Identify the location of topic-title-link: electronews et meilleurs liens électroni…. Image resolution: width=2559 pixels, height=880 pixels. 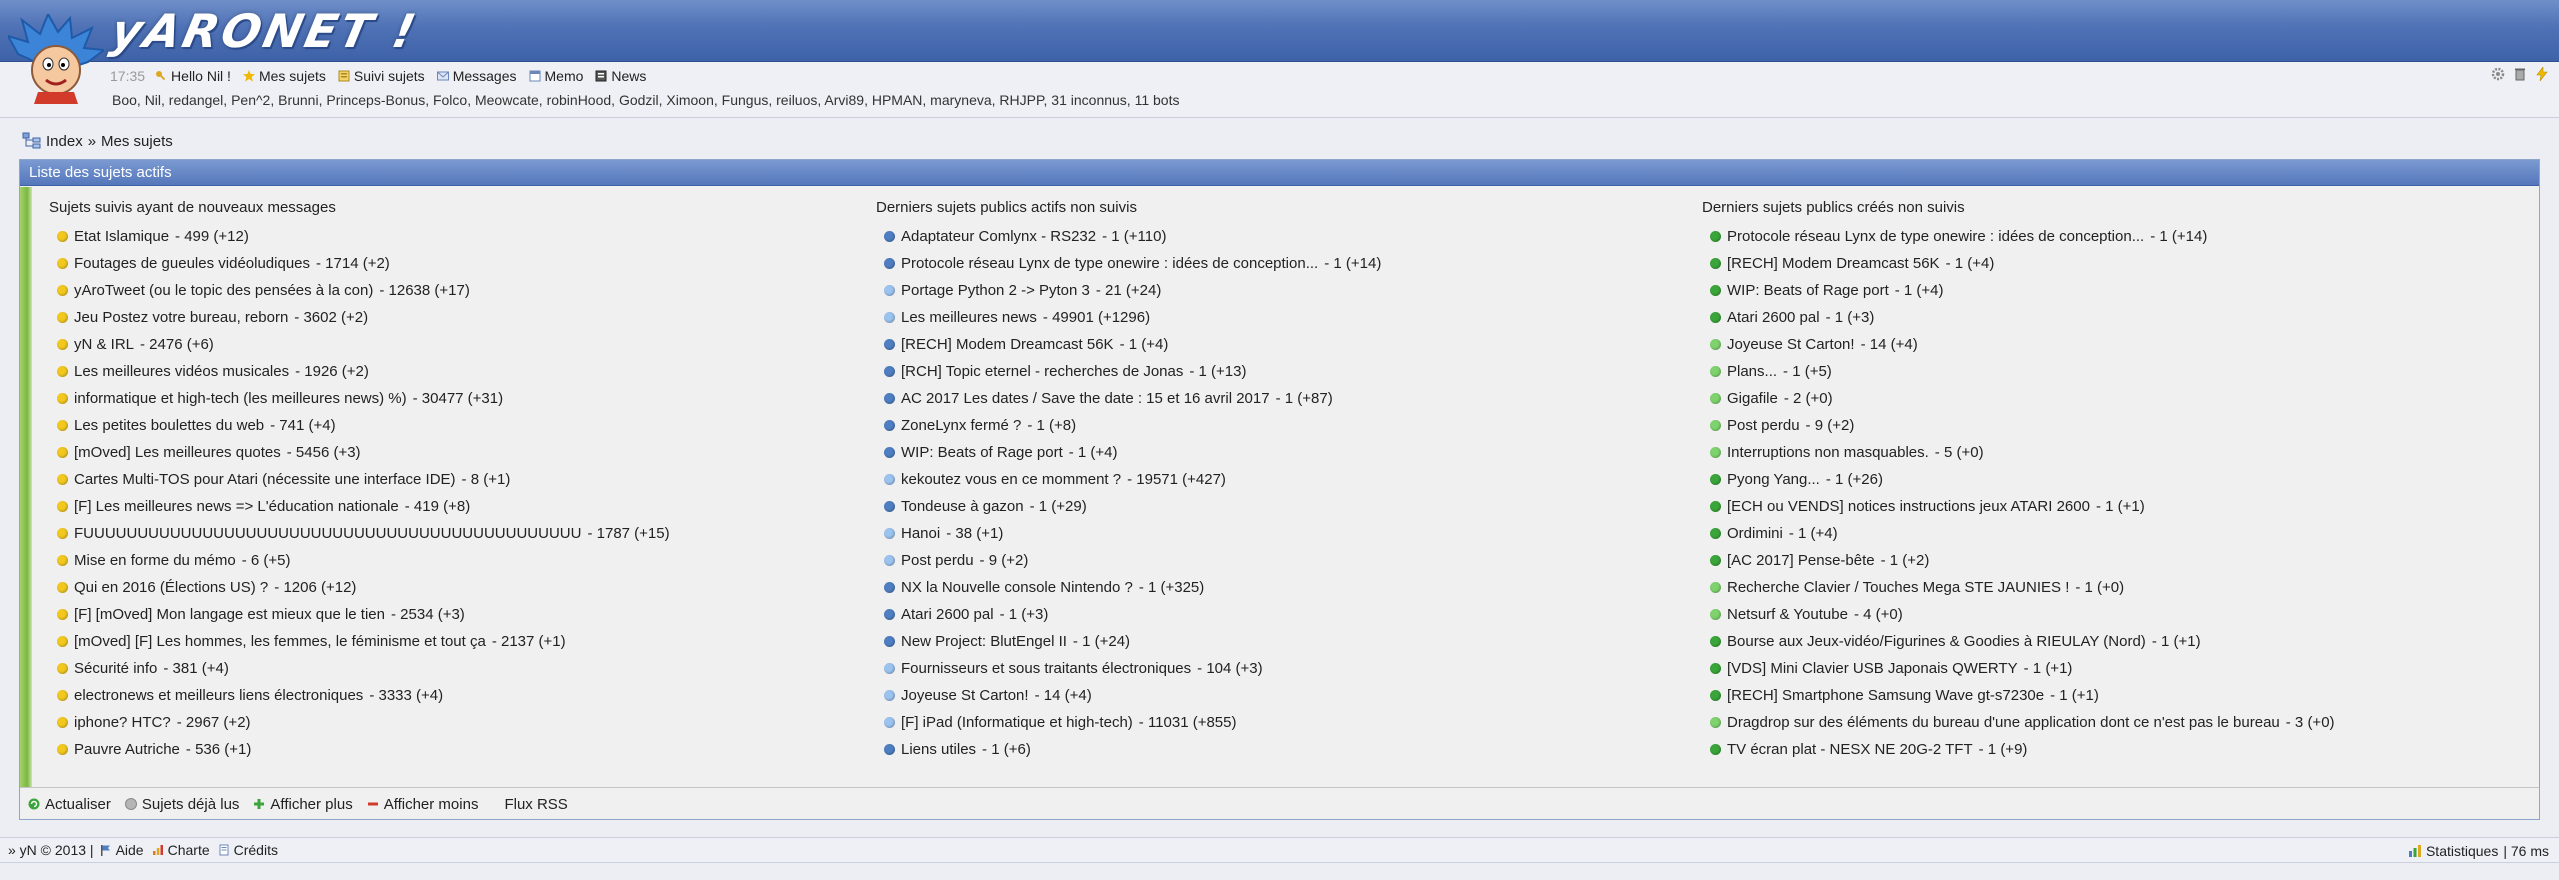
(218, 695).